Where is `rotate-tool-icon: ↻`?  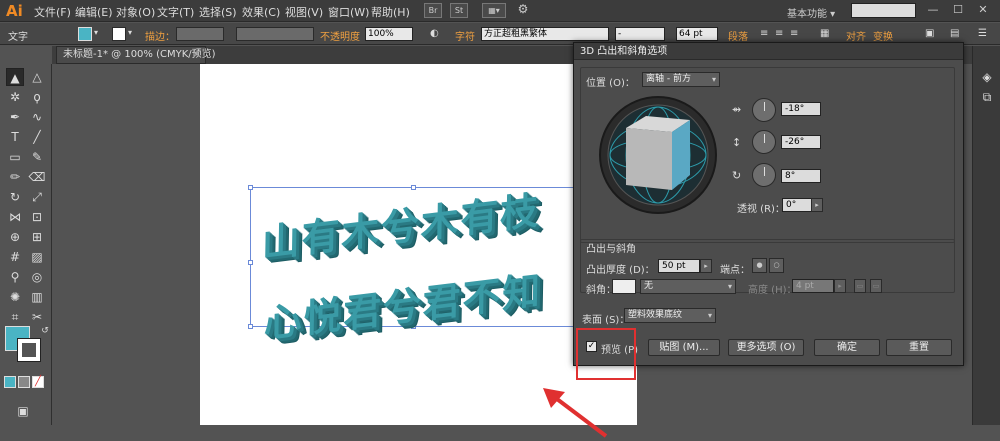
rotate-tool-icon: ↻ is located at coordinates (15, 197).